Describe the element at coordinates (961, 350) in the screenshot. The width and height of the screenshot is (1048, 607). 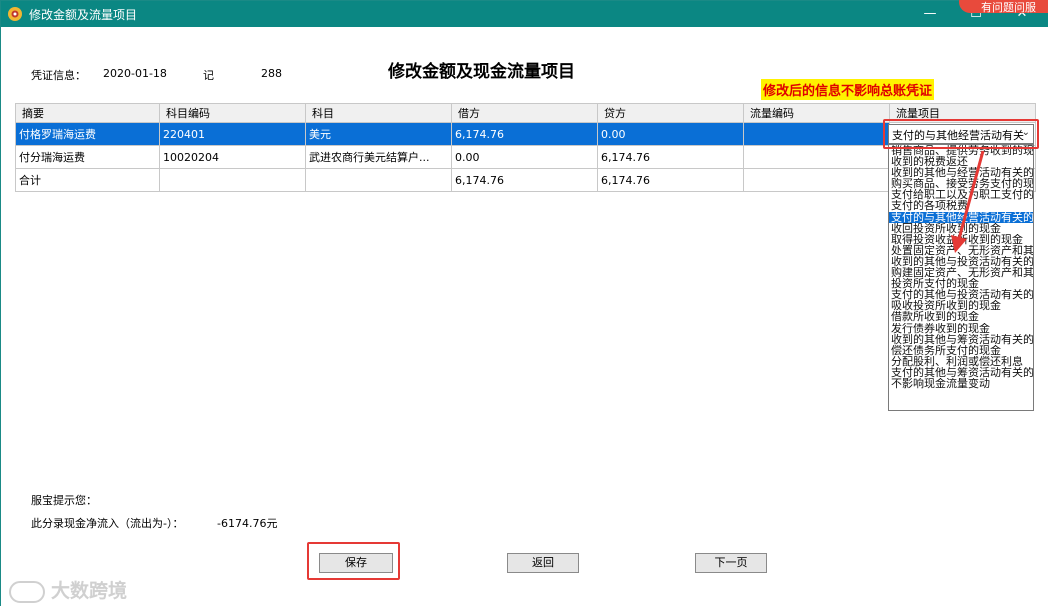
I see `flow-option: 偿还债务所支付的现金` at that location.